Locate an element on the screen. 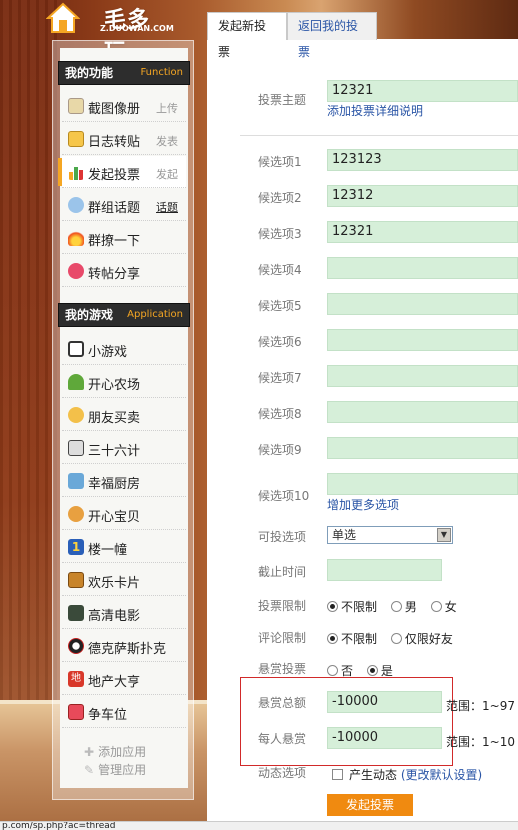 The image size is (518, 830). limit-option-label: 男 is located at coordinates (410, 607).